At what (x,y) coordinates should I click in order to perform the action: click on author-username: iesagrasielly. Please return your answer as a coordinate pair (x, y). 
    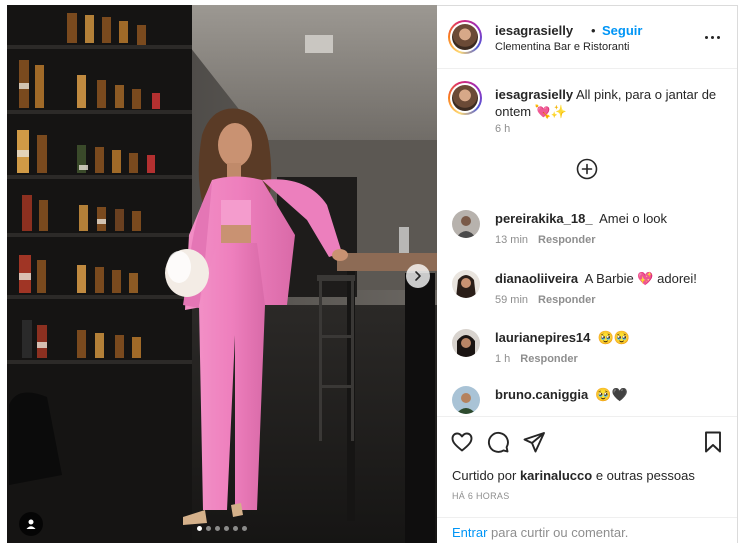
    Looking at the image, I should click on (534, 30).